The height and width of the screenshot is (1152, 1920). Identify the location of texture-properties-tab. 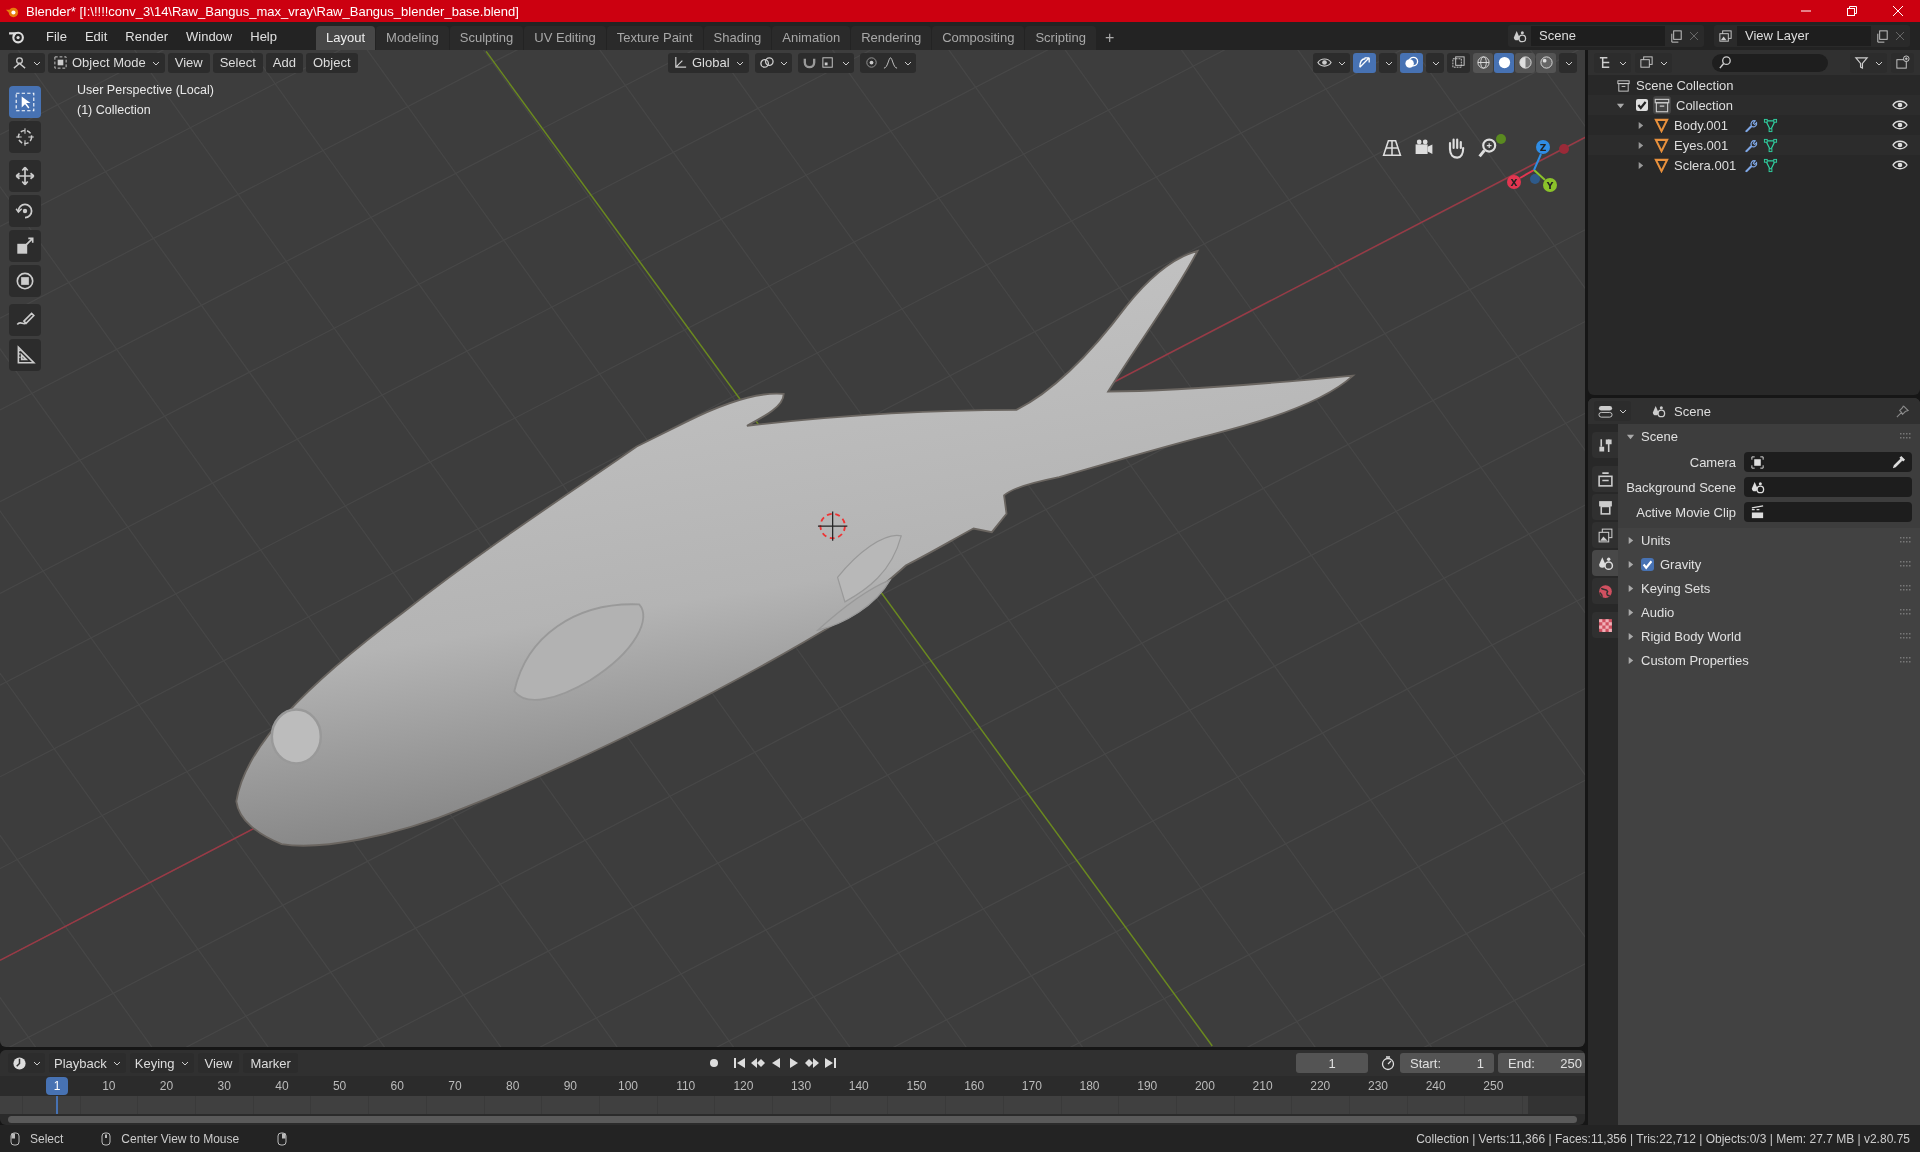
(1605, 625).